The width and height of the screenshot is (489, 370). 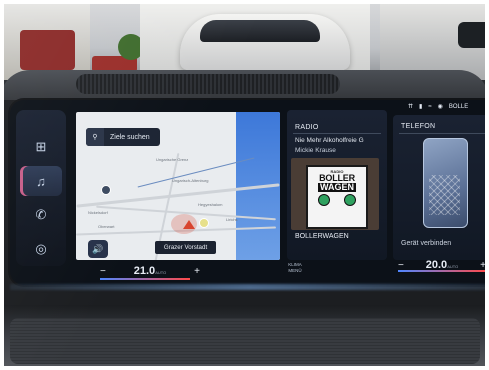 I want to click on home-grid-button: ⊞, so click(x=41, y=147).